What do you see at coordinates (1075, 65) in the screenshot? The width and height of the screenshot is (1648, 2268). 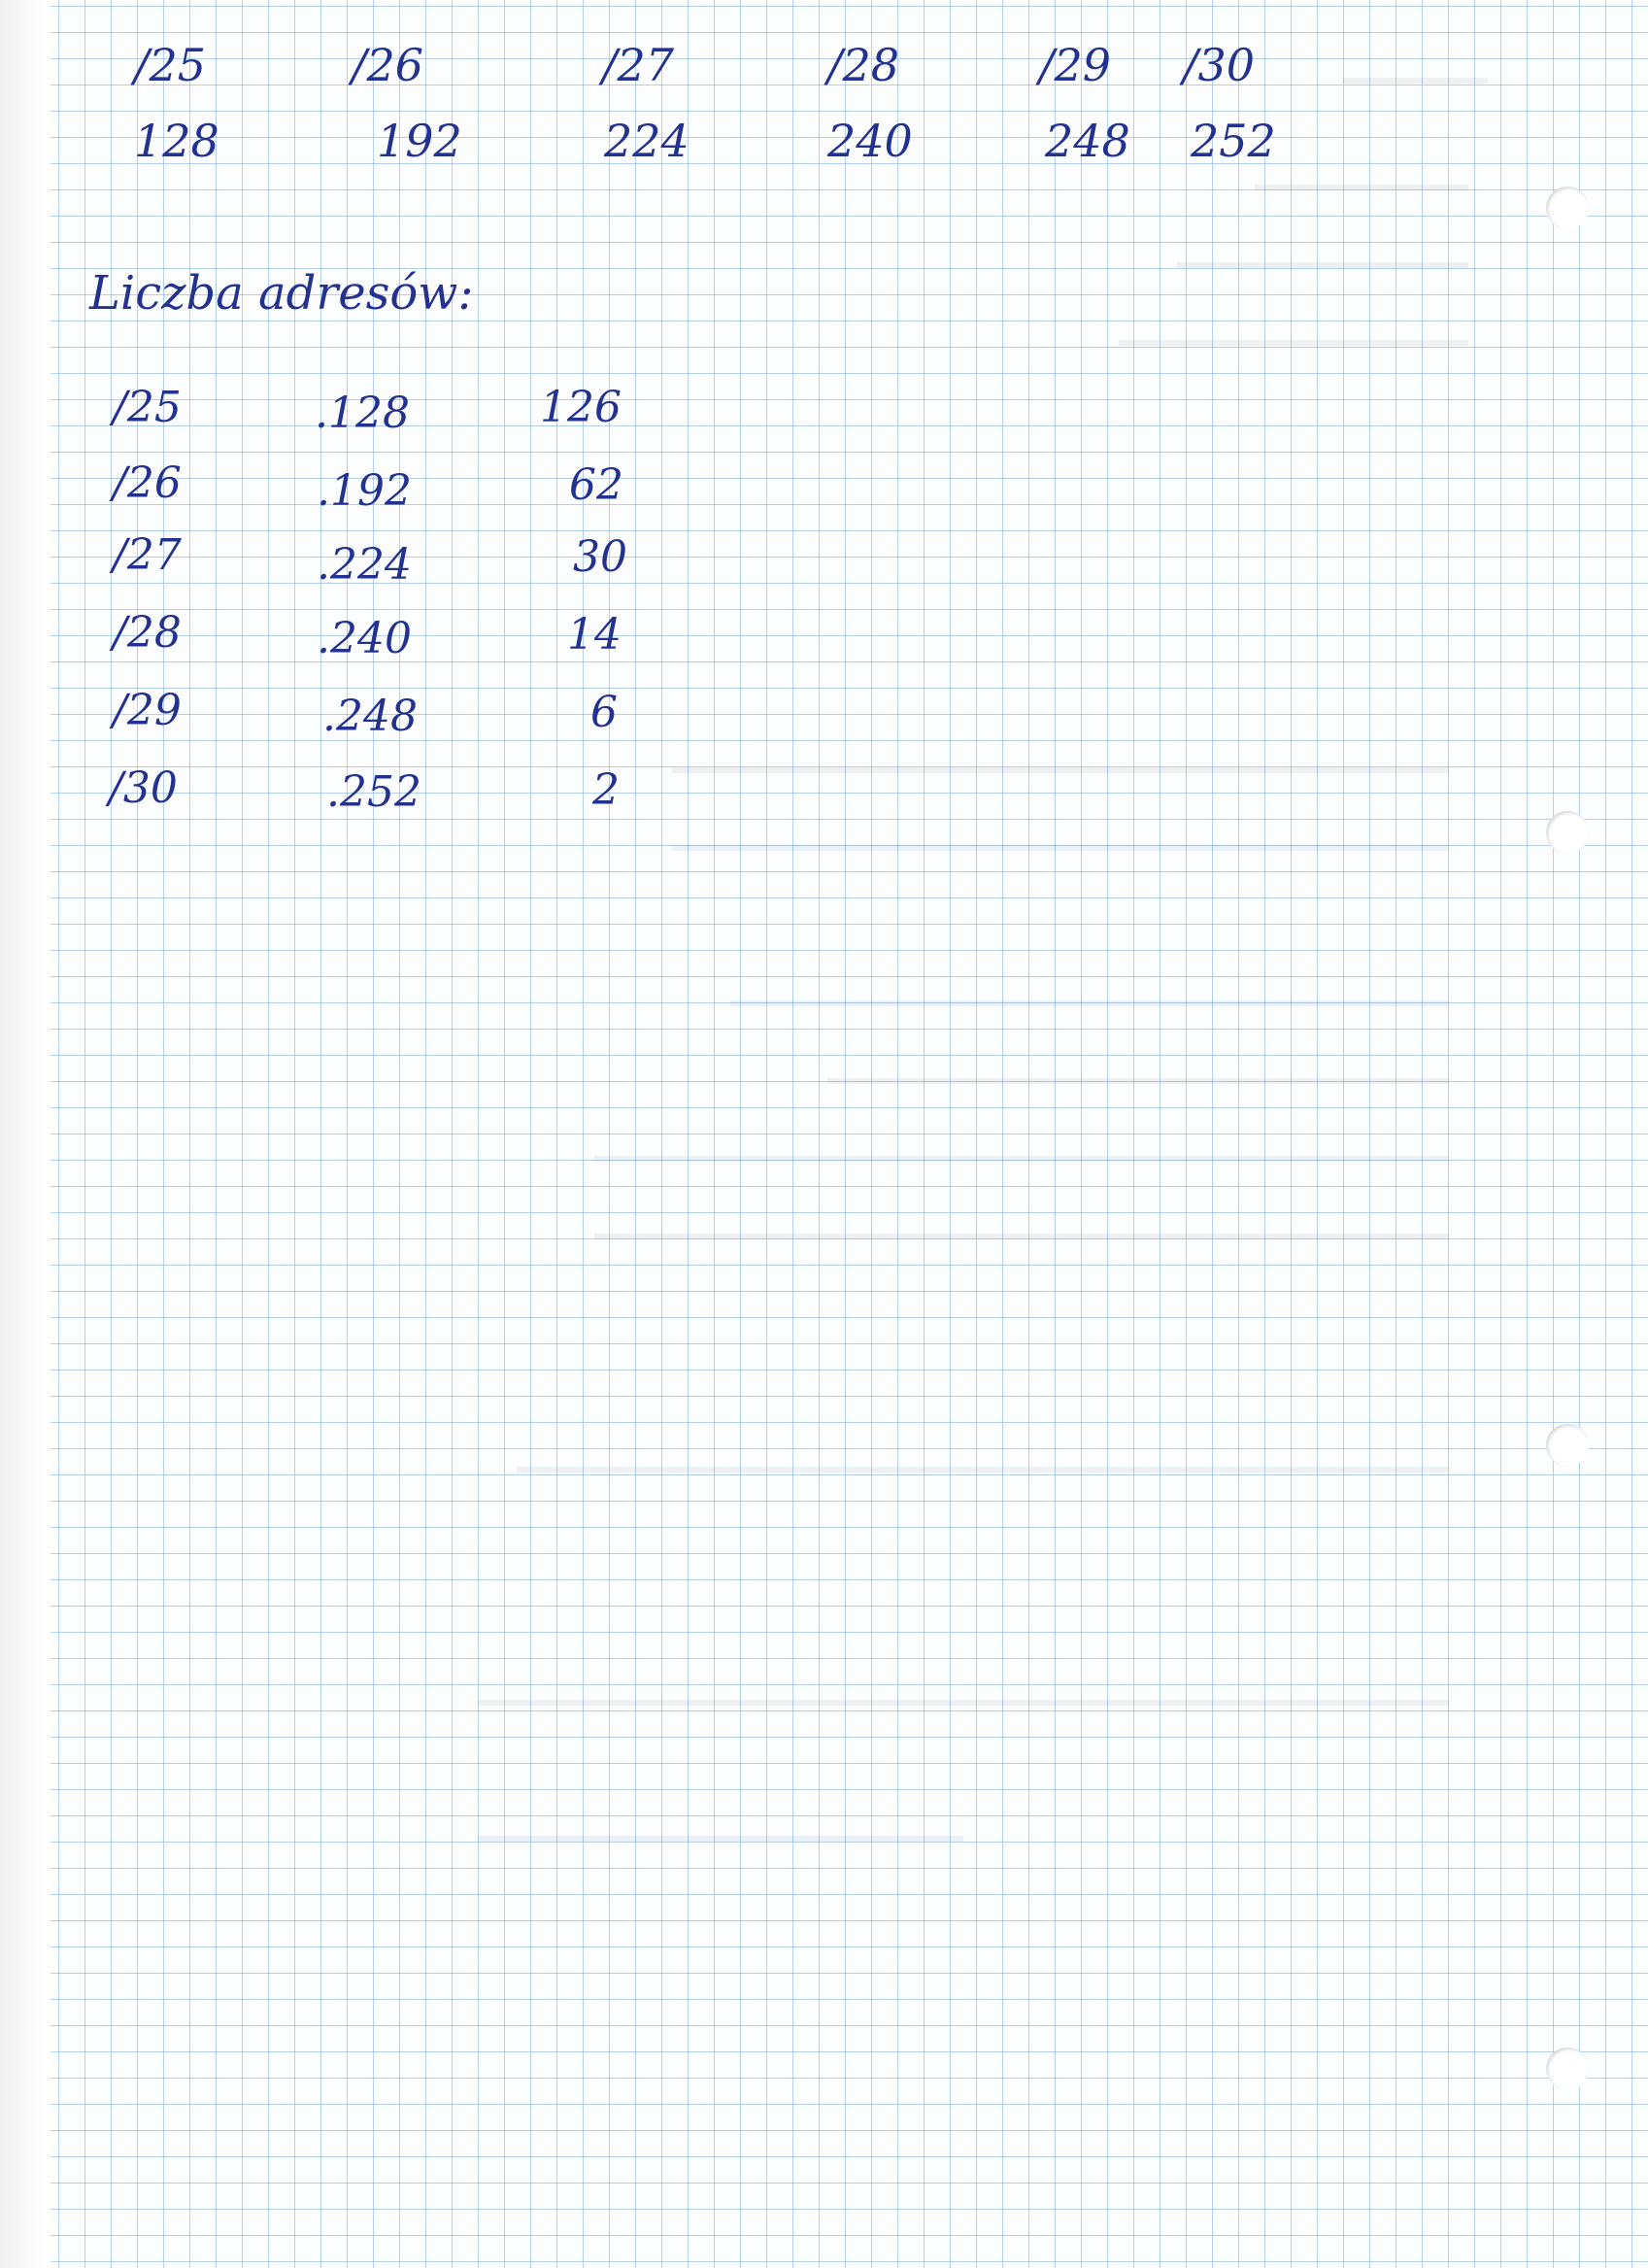 I see `prefix-label: /29` at bounding box center [1075, 65].